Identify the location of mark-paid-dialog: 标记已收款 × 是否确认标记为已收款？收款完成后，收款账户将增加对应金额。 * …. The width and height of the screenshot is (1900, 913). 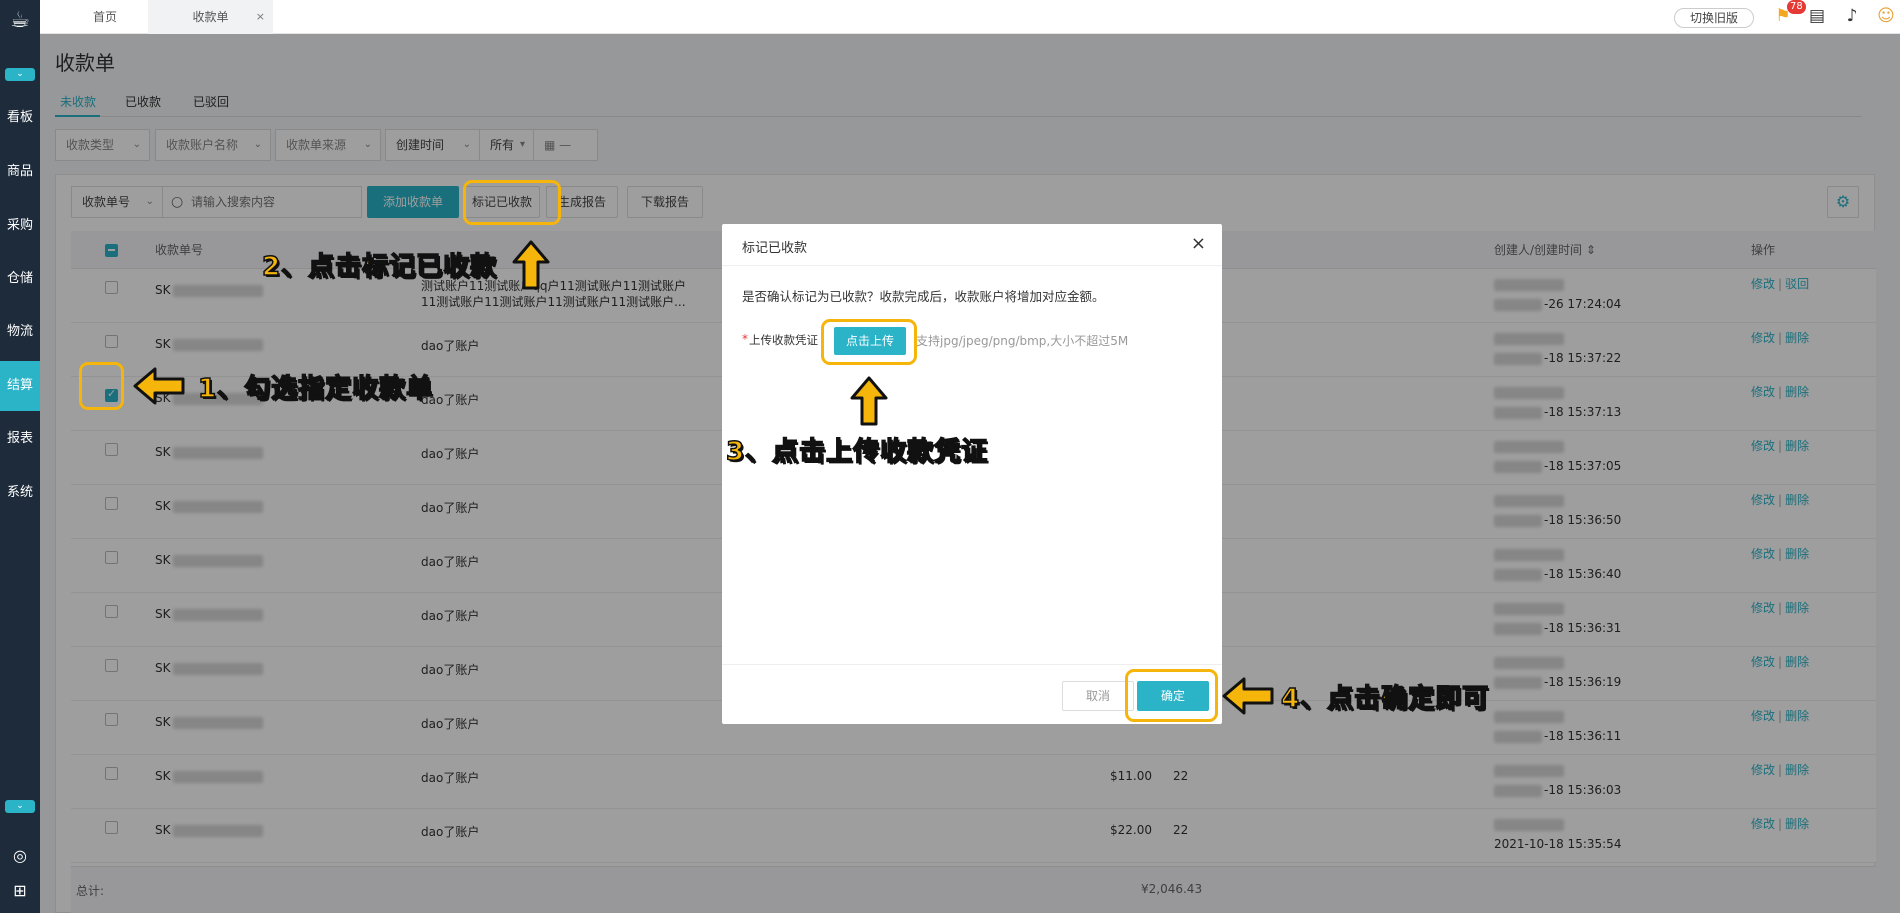
(972, 474).